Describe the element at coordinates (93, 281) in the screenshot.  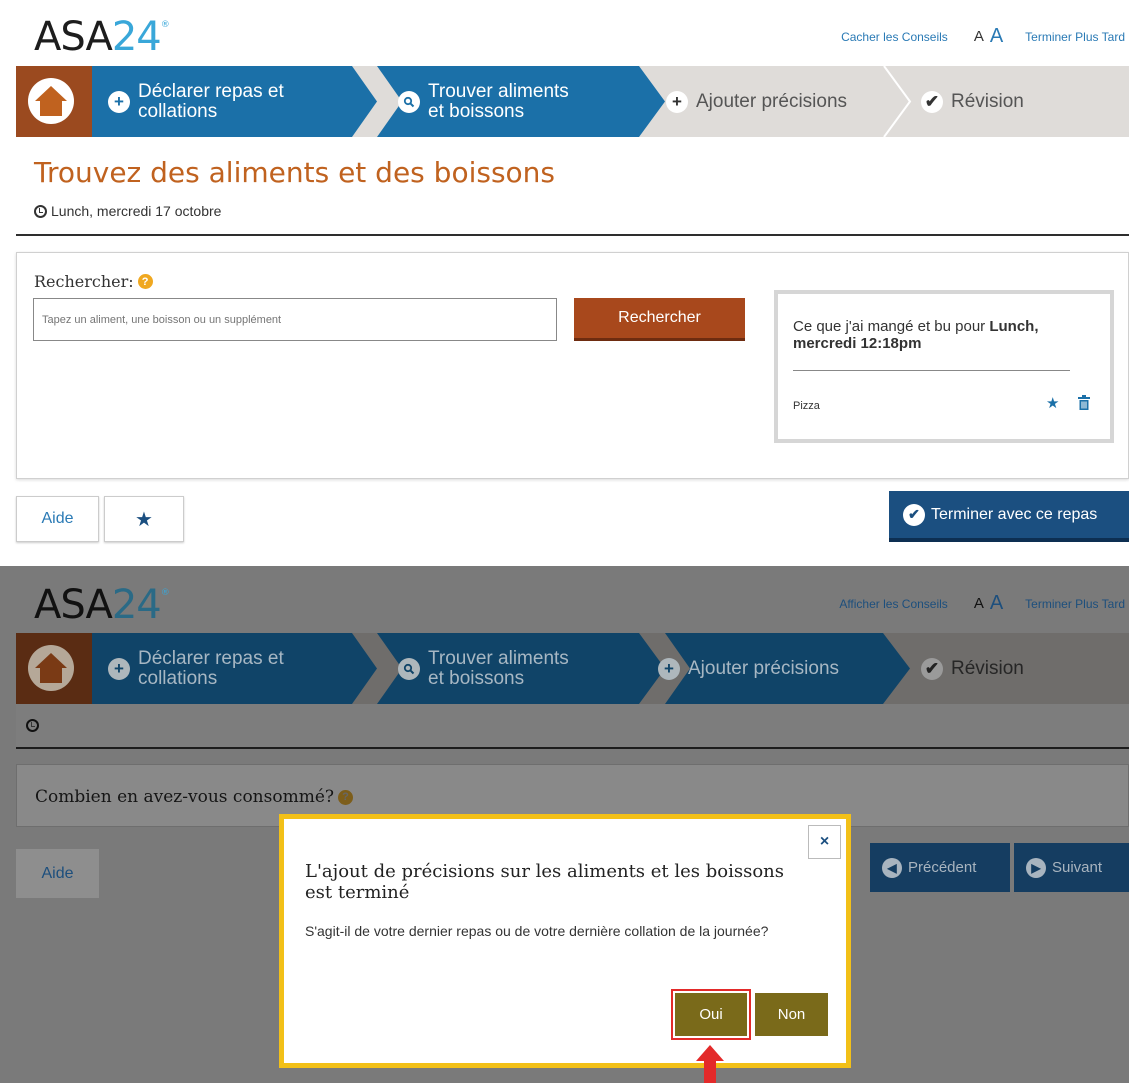
I see `search-label: Rechercher: ?` at that location.